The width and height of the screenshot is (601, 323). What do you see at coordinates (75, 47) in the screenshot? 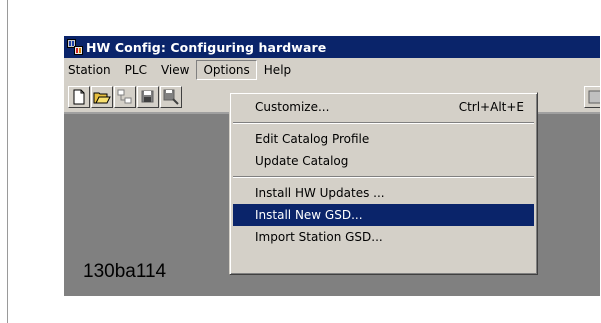
I see `hw-config-app-icon` at bounding box center [75, 47].